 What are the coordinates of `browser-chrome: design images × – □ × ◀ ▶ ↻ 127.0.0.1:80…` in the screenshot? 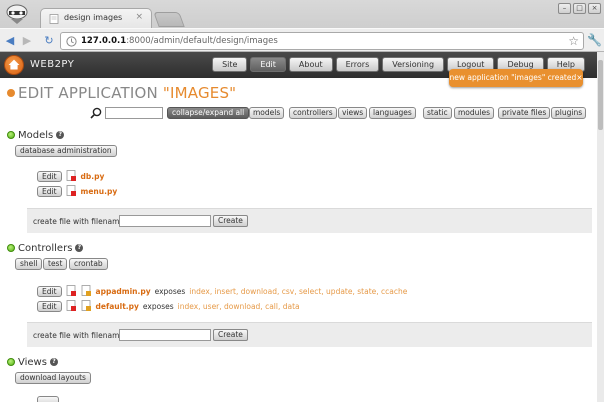 It's located at (302, 26).